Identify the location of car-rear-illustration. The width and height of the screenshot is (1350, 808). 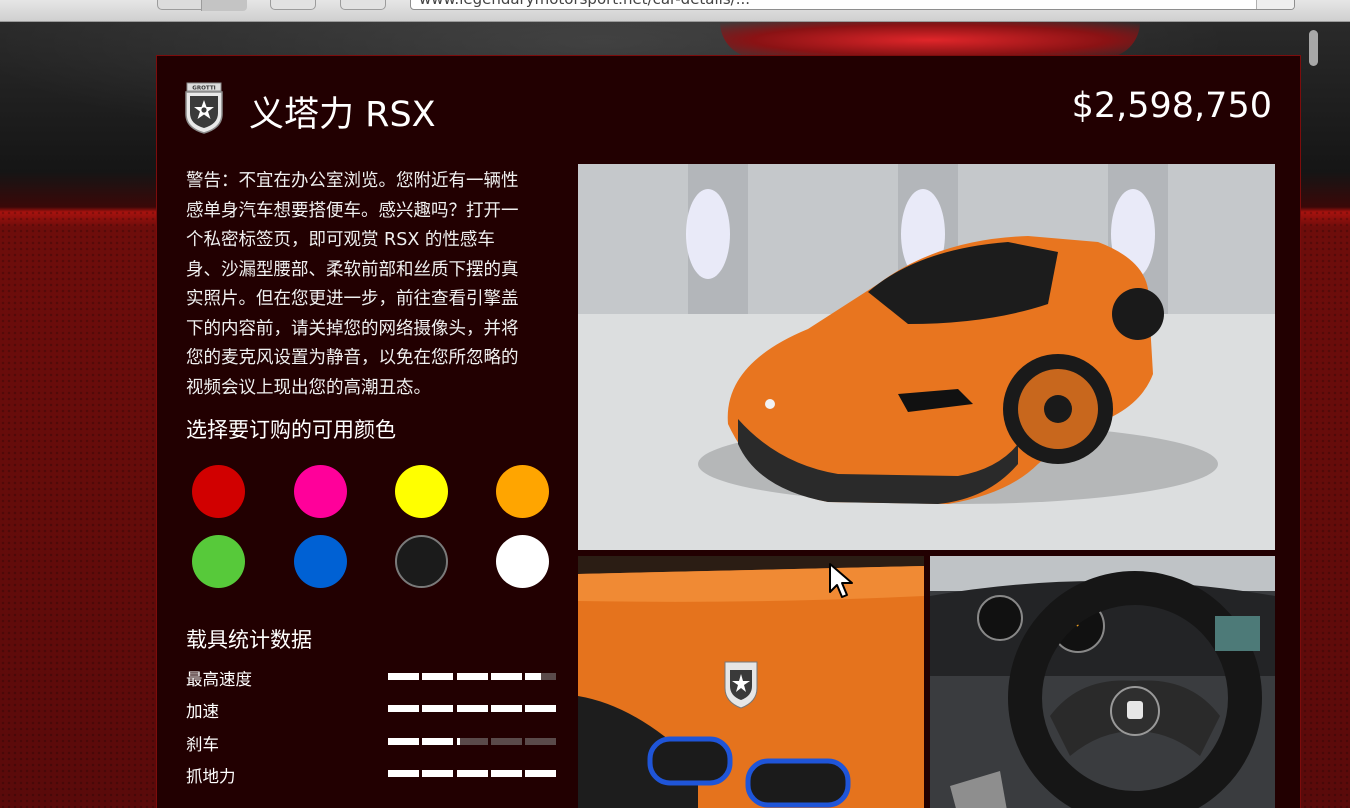
(751, 682).